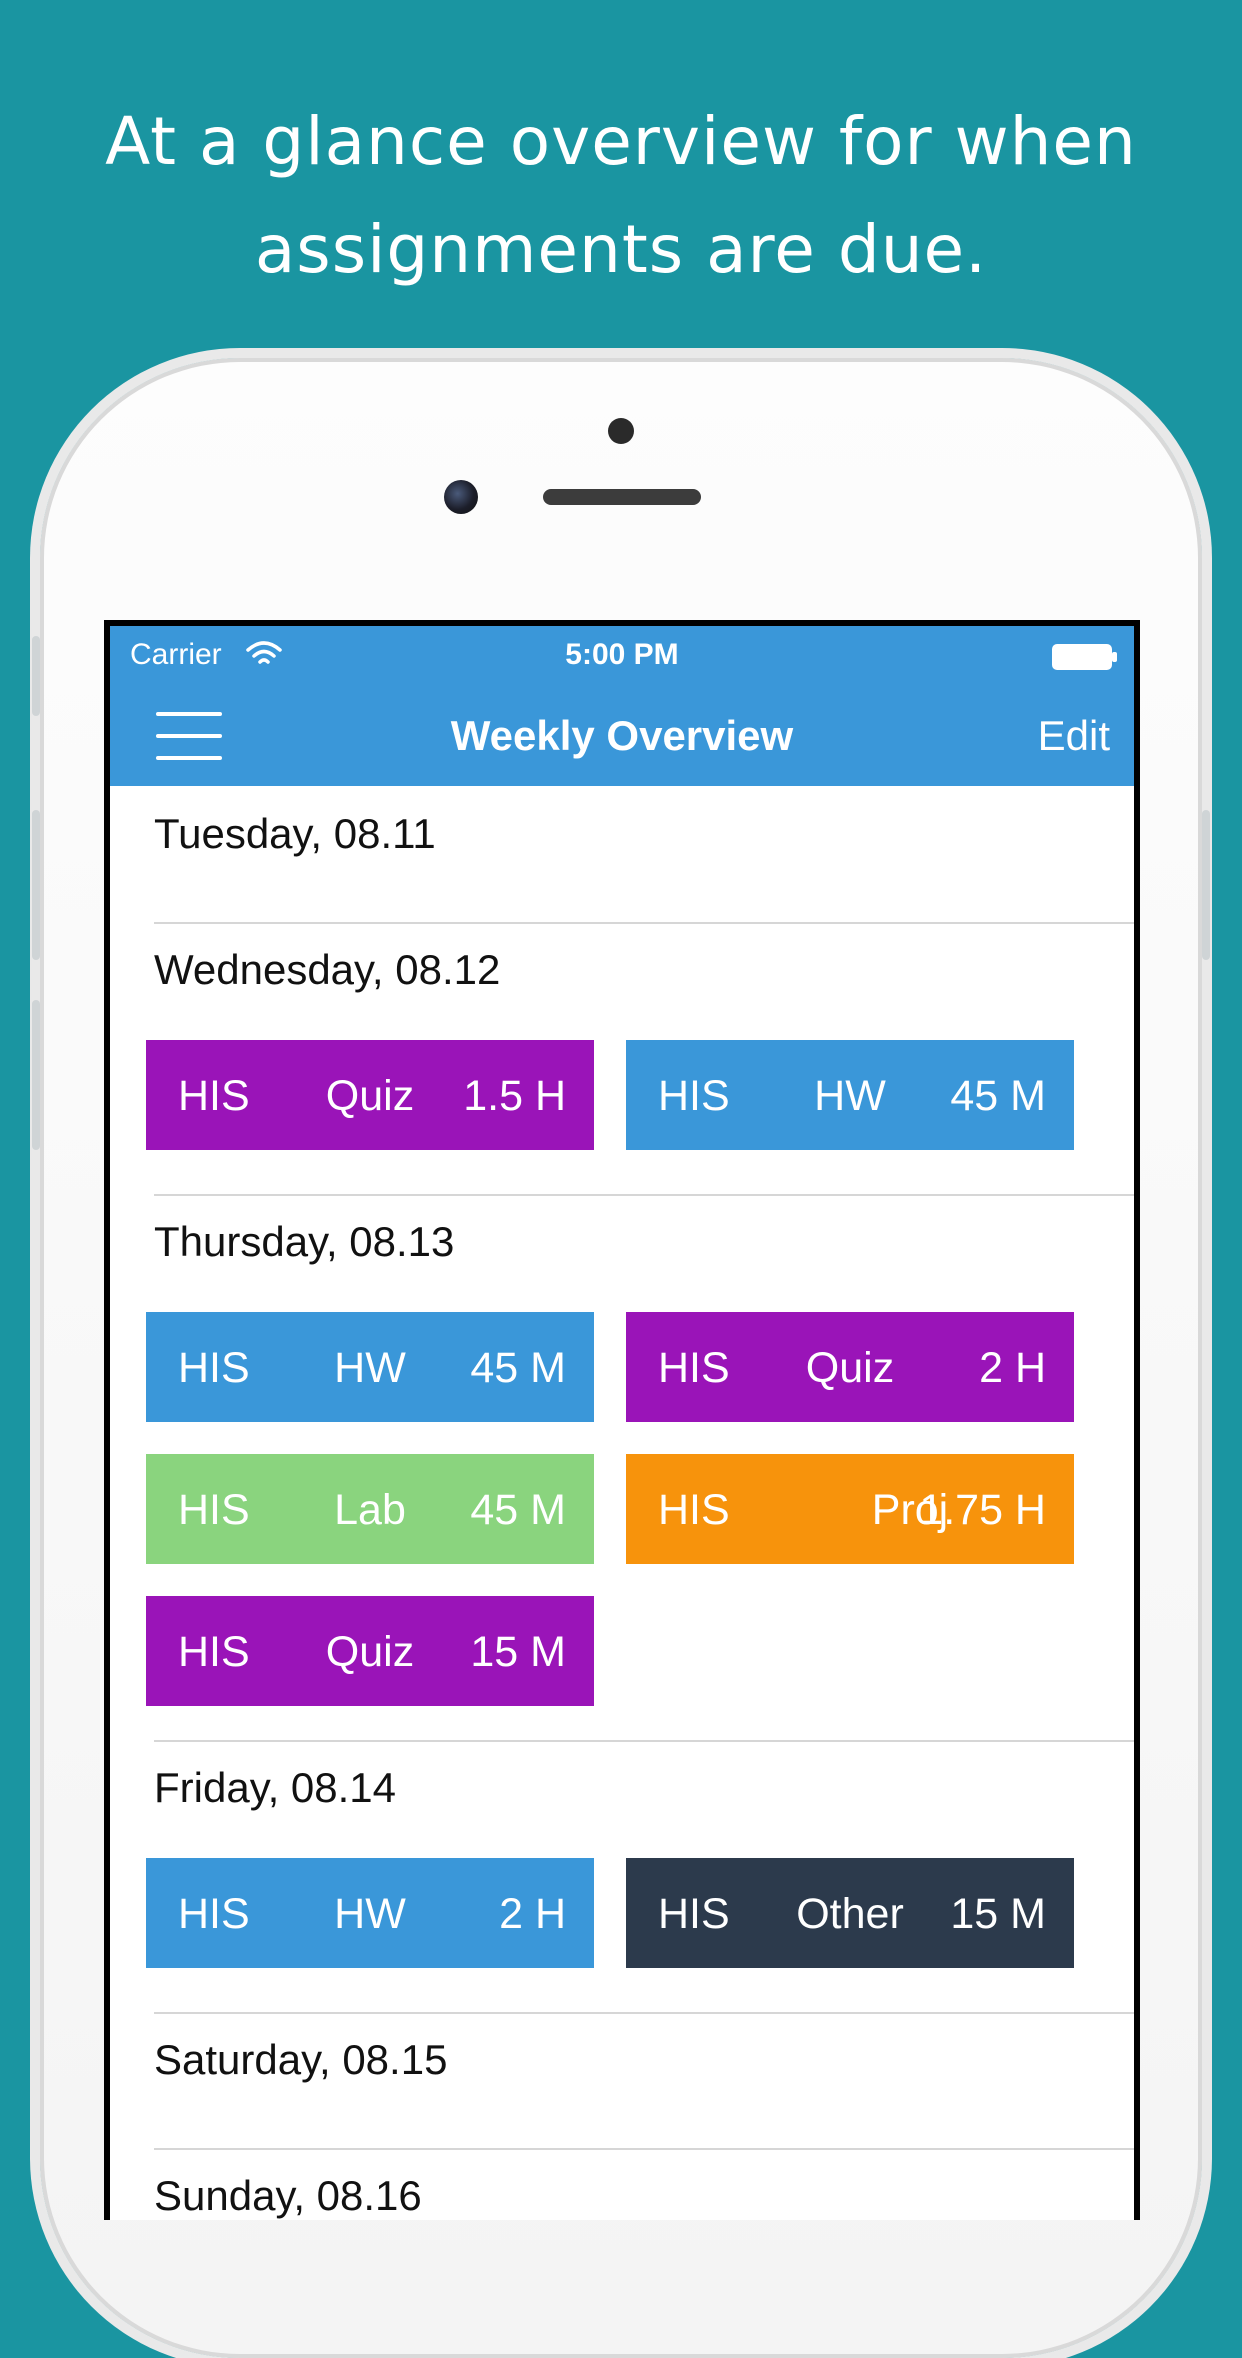  What do you see at coordinates (850, 1913) in the screenshot?
I see `assignment-chip: HIS Other 15 M` at bounding box center [850, 1913].